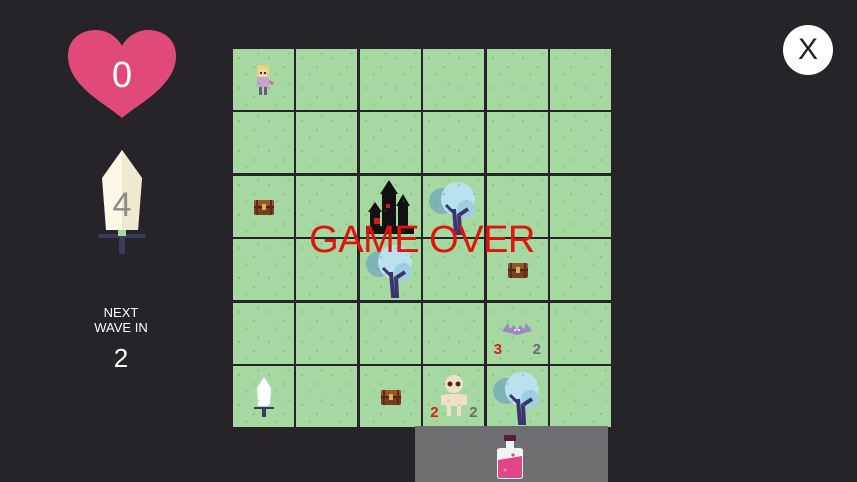 This screenshot has height=482, width=857. What do you see at coordinates (121, 327) in the screenshot?
I see `next-wave-label-line2: WAVE IN` at bounding box center [121, 327].